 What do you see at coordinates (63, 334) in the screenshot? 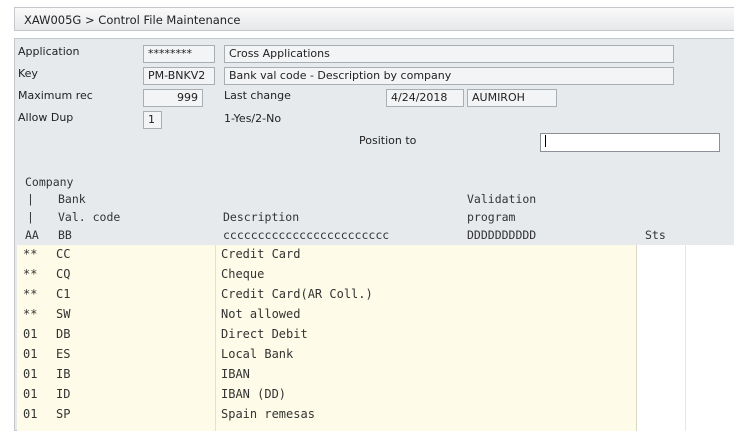
I see `cell-bank-code: DB` at bounding box center [63, 334].